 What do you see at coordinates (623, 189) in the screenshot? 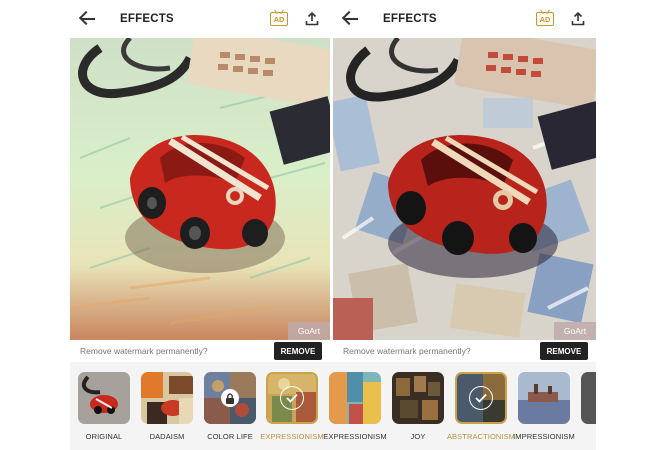
I see `right-margin` at bounding box center [623, 189].